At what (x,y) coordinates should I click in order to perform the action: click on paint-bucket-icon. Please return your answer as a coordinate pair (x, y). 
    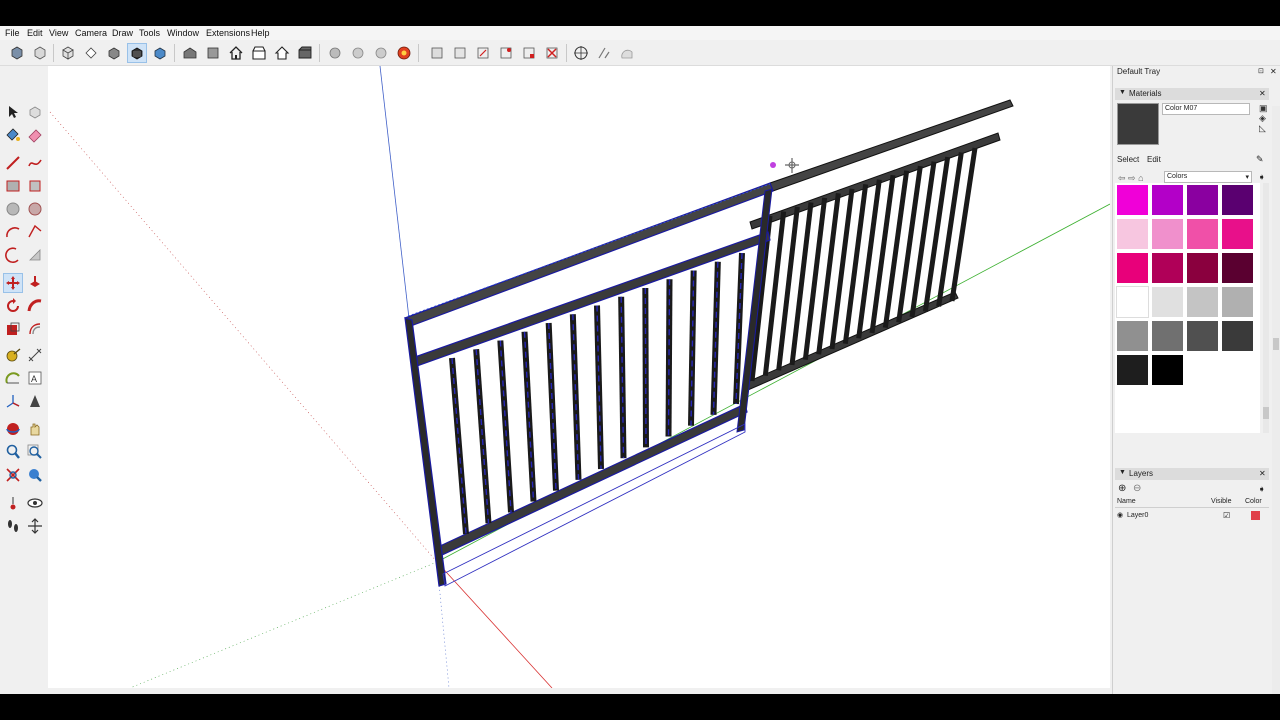
    Looking at the image, I should click on (13, 135).